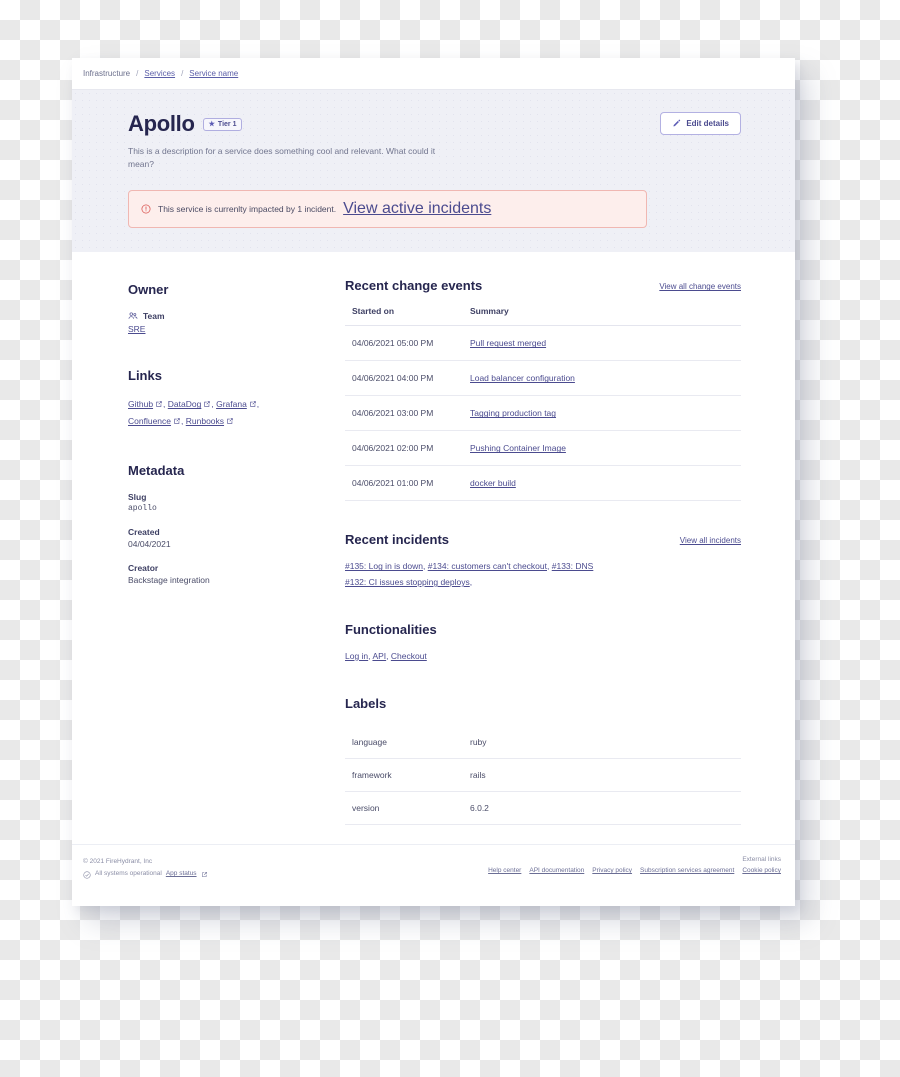  What do you see at coordinates (404, 343) in the screenshot?
I see `event-date: 04/06/2021 05:00 PM` at bounding box center [404, 343].